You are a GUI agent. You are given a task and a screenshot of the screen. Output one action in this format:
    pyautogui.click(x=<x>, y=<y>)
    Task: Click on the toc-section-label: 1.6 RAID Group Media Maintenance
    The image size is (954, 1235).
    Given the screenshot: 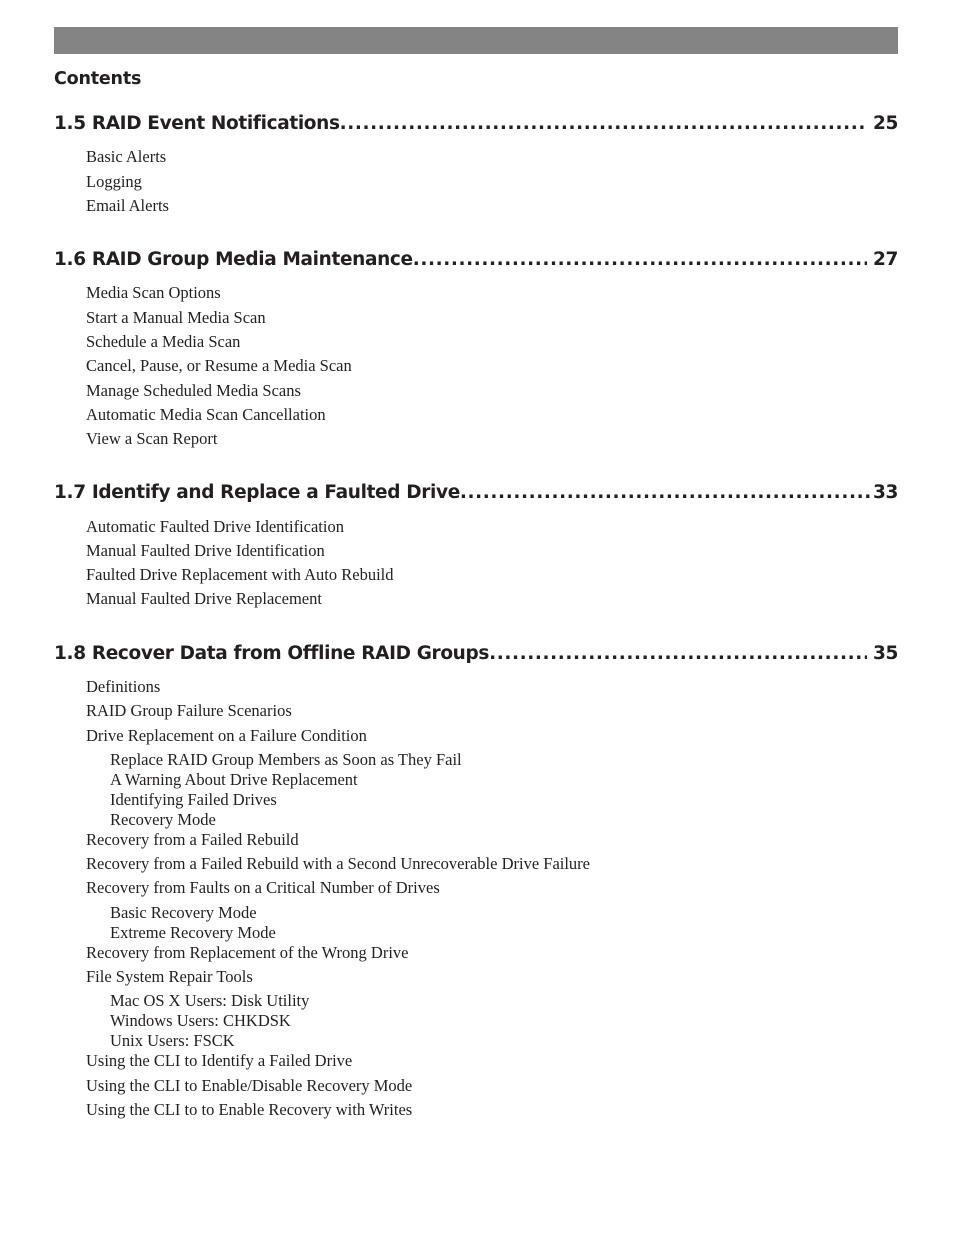 What is the action you would take?
    pyautogui.click(x=233, y=260)
    